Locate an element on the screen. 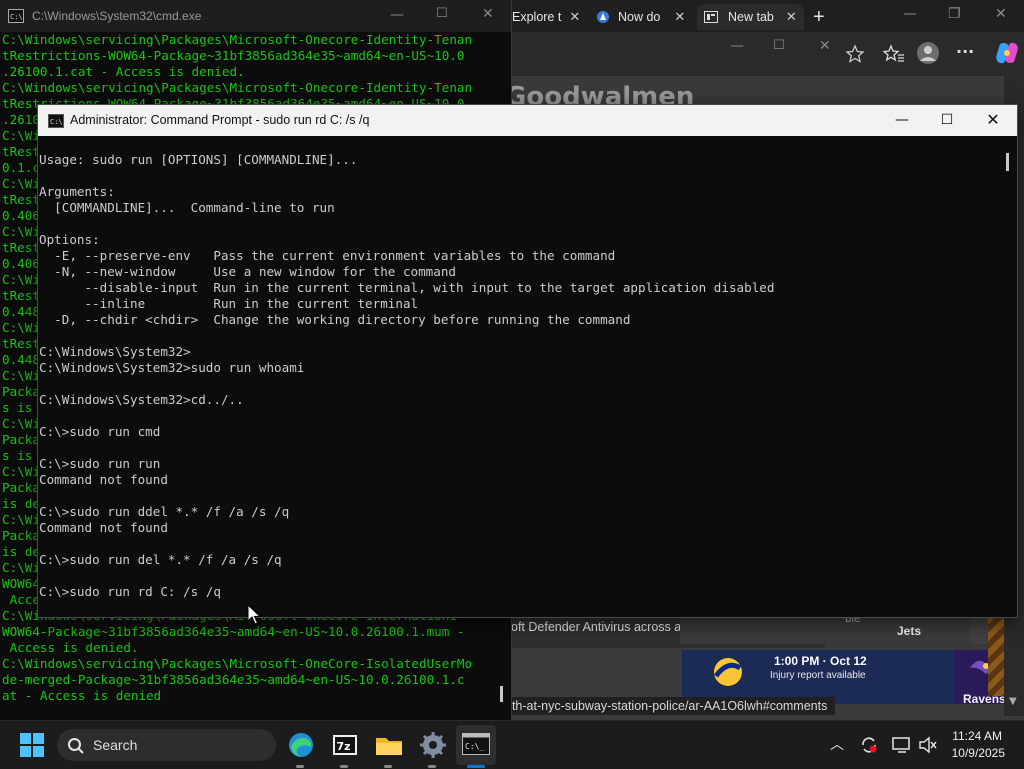 The image size is (1024, 769). console-line: C:\>sudo run rd C: /s /q is located at coordinates (130, 591).